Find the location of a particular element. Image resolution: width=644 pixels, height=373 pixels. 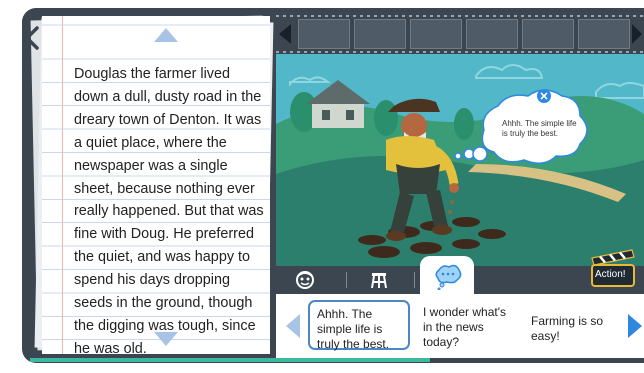

prop-button is located at coordinates (379, 280).